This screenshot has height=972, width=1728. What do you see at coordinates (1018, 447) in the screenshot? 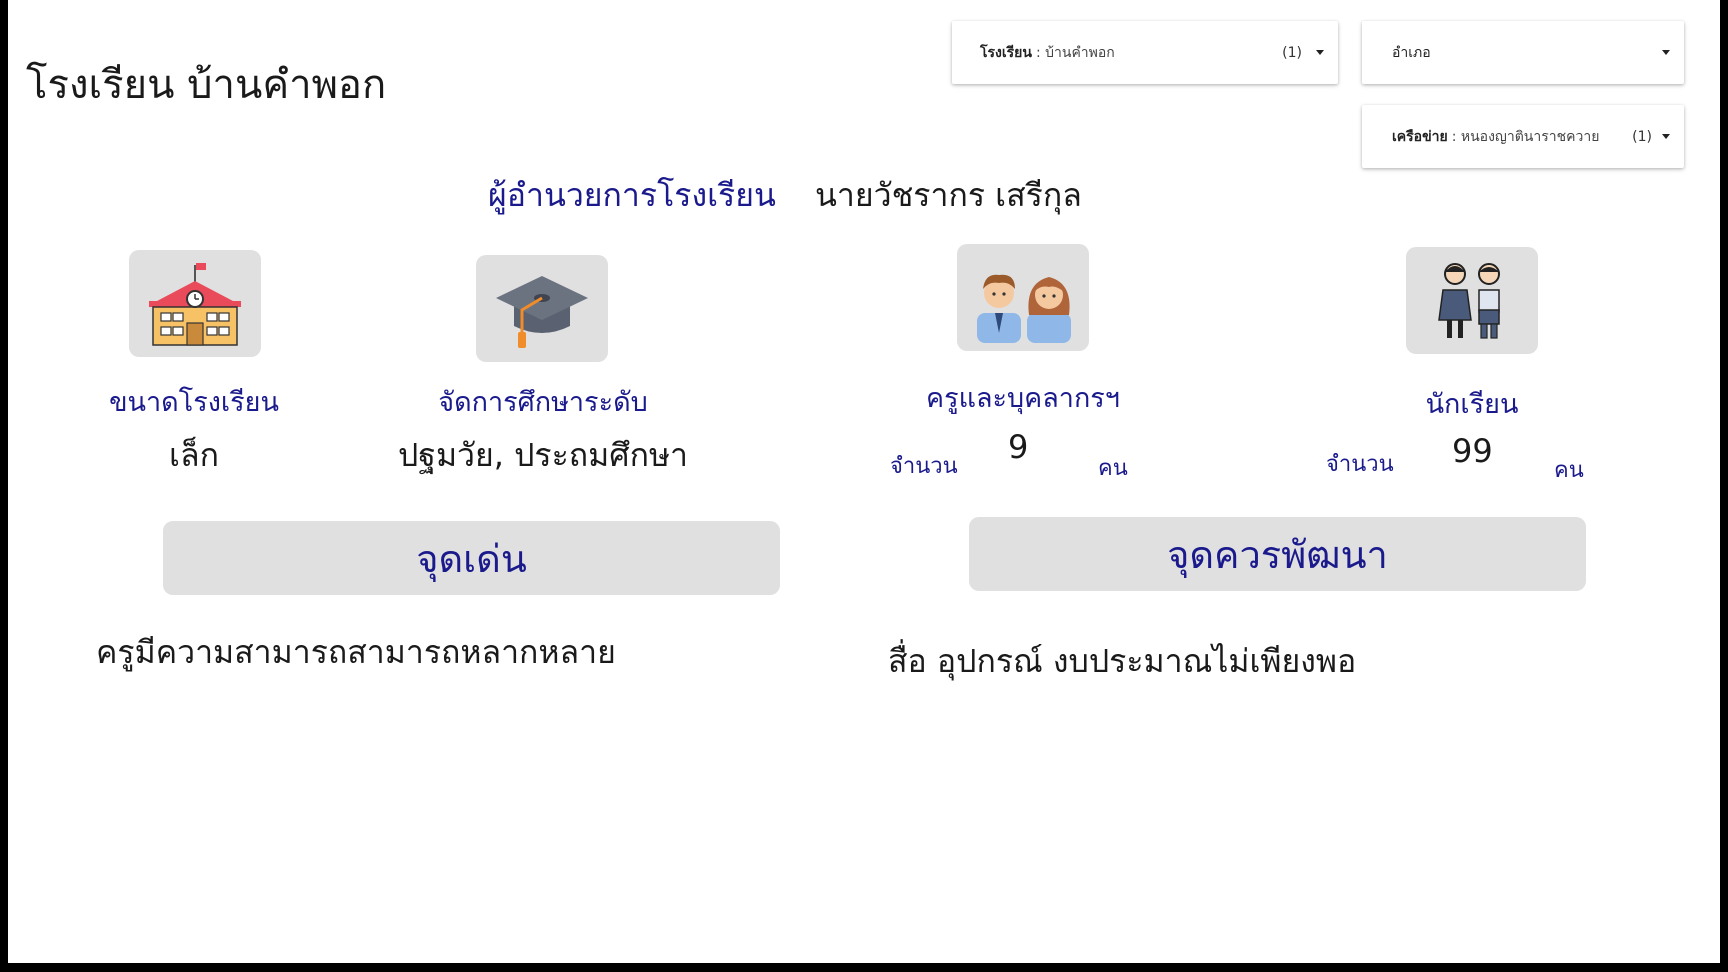
I see `staff-count: 9` at bounding box center [1018, 447].